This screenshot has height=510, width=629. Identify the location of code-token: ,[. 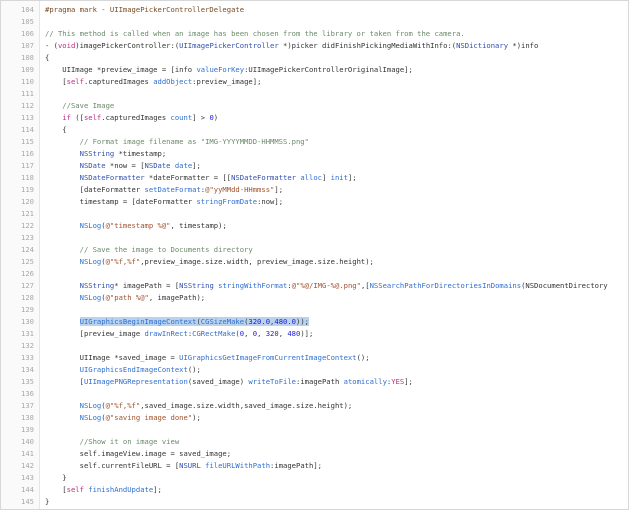
(365, 285).